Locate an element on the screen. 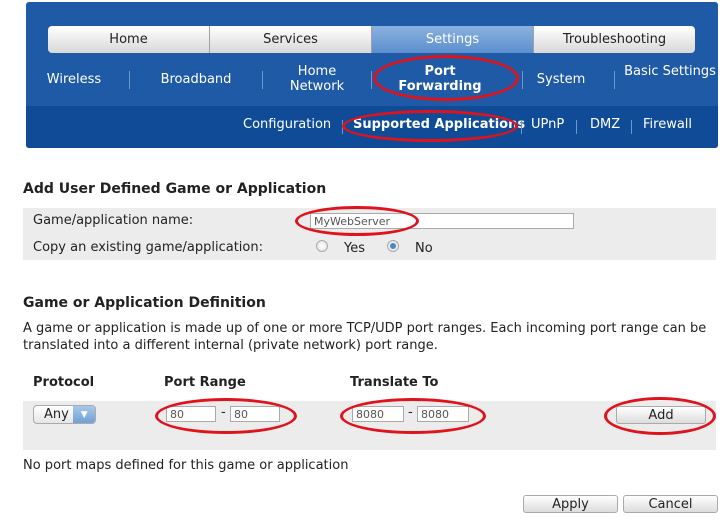  tab-services: Services is located at coordinates (291, 39).